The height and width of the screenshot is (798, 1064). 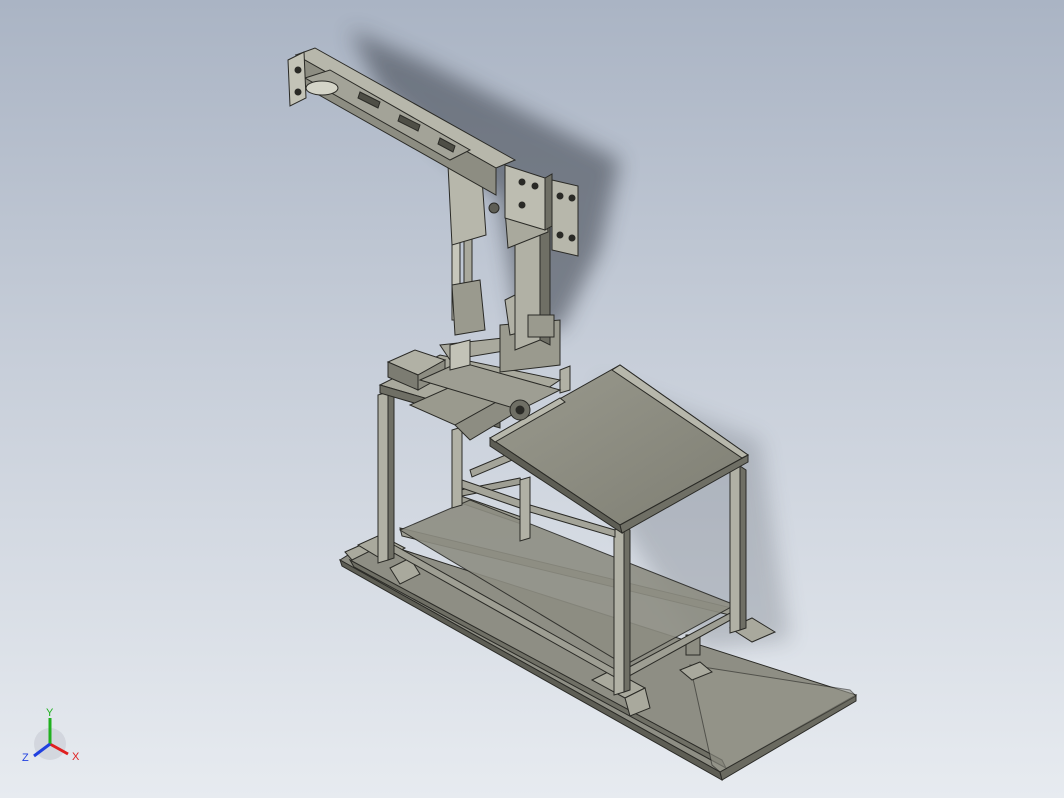 What do you see at coordinates (25, 758) in the screenshot?
I see `z-axis-label: Z` at bounding box center [25, 758].